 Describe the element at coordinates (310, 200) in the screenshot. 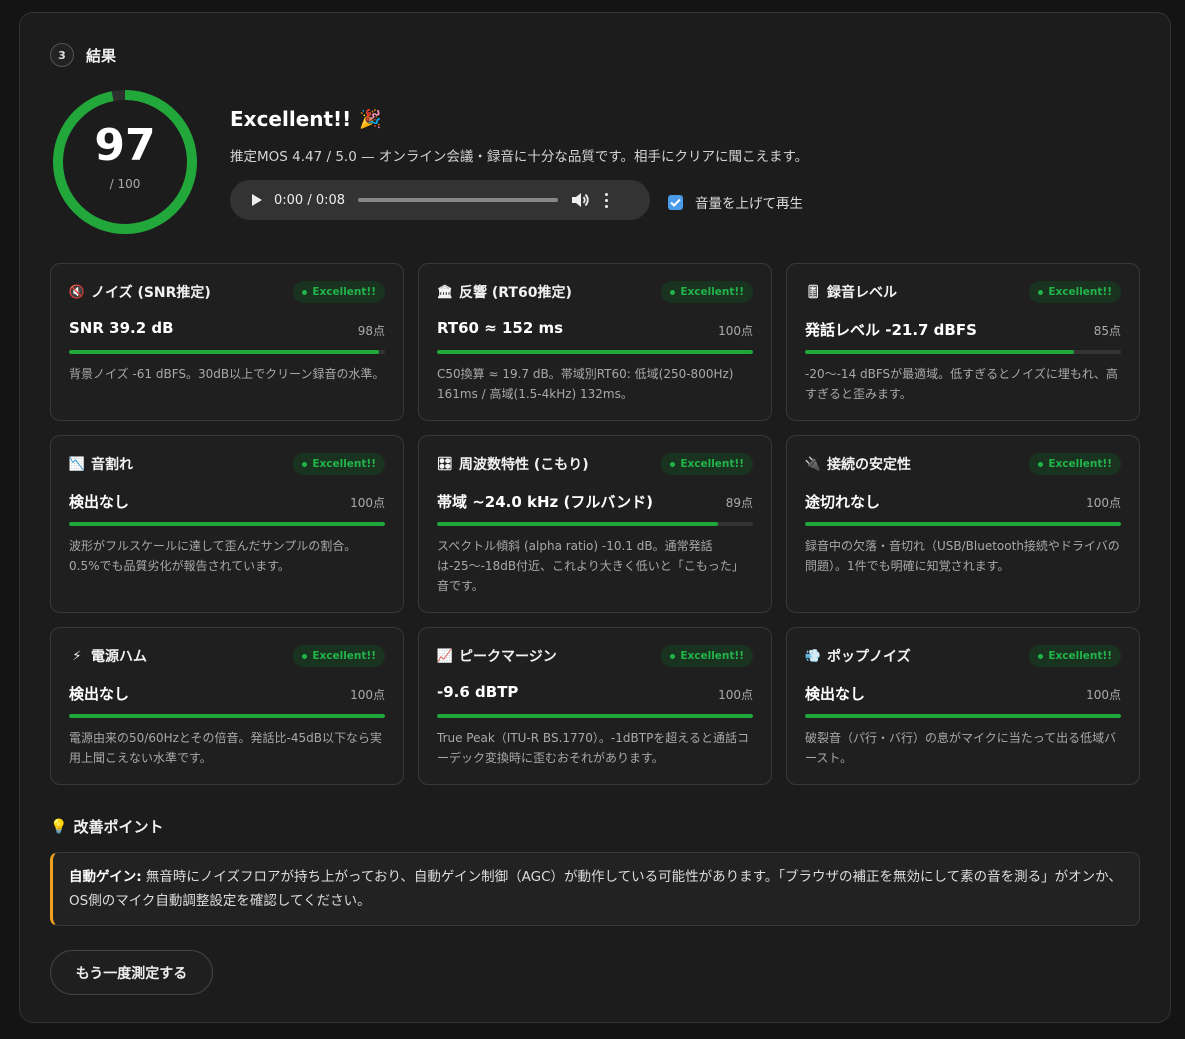

I see `playback-time: 0:00 / 0:08` at that location.